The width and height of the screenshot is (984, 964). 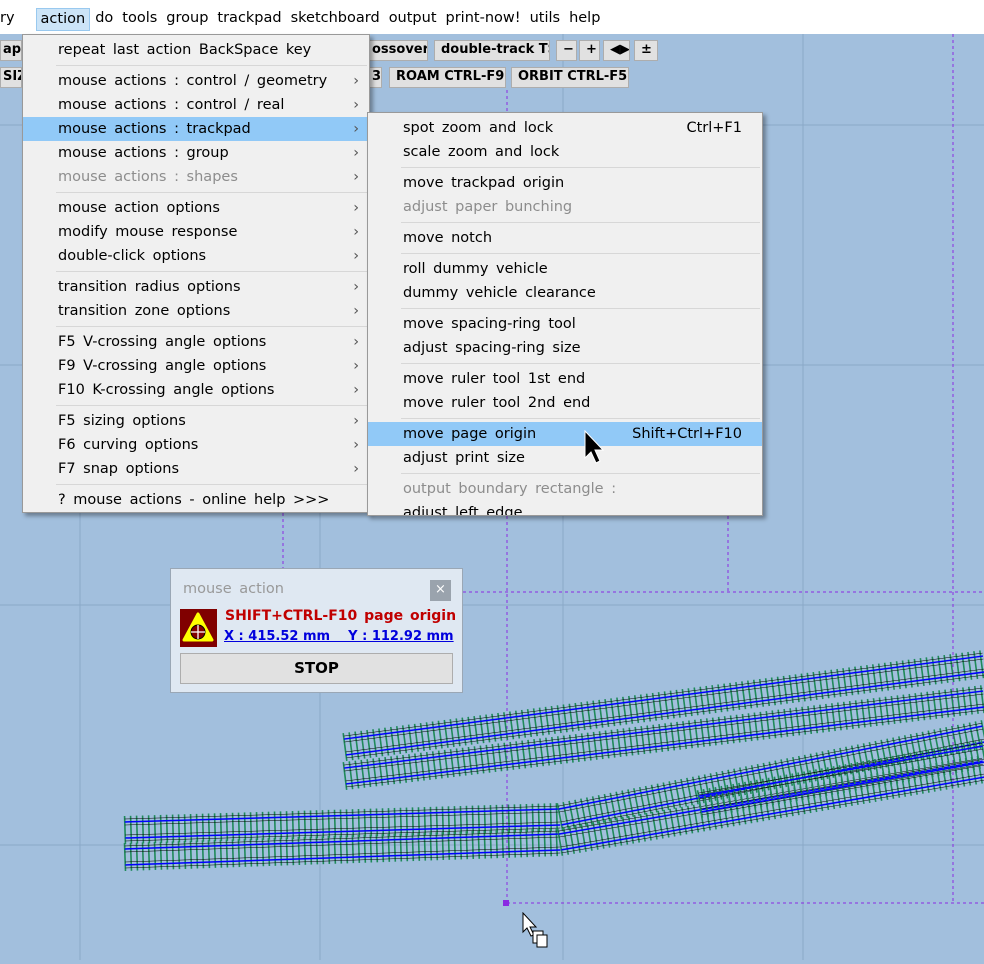 I want to click on menu-item: move notch, so click(x=565, y=238).